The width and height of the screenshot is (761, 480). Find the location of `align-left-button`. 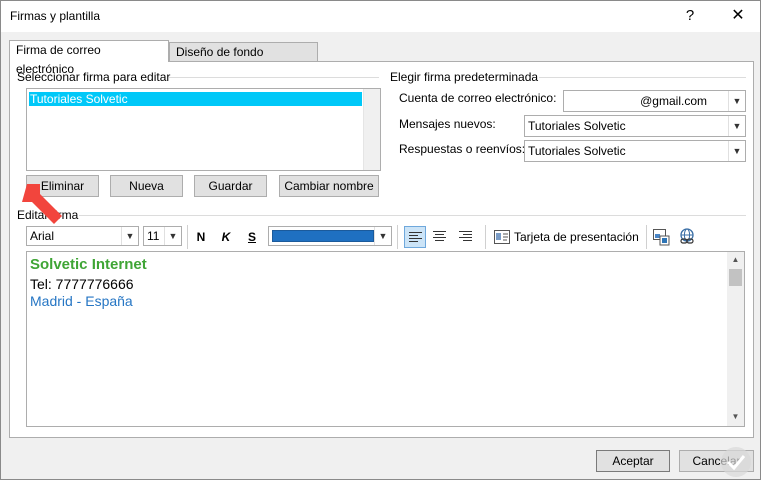

align-left-button is located at coordinates (415, 237).